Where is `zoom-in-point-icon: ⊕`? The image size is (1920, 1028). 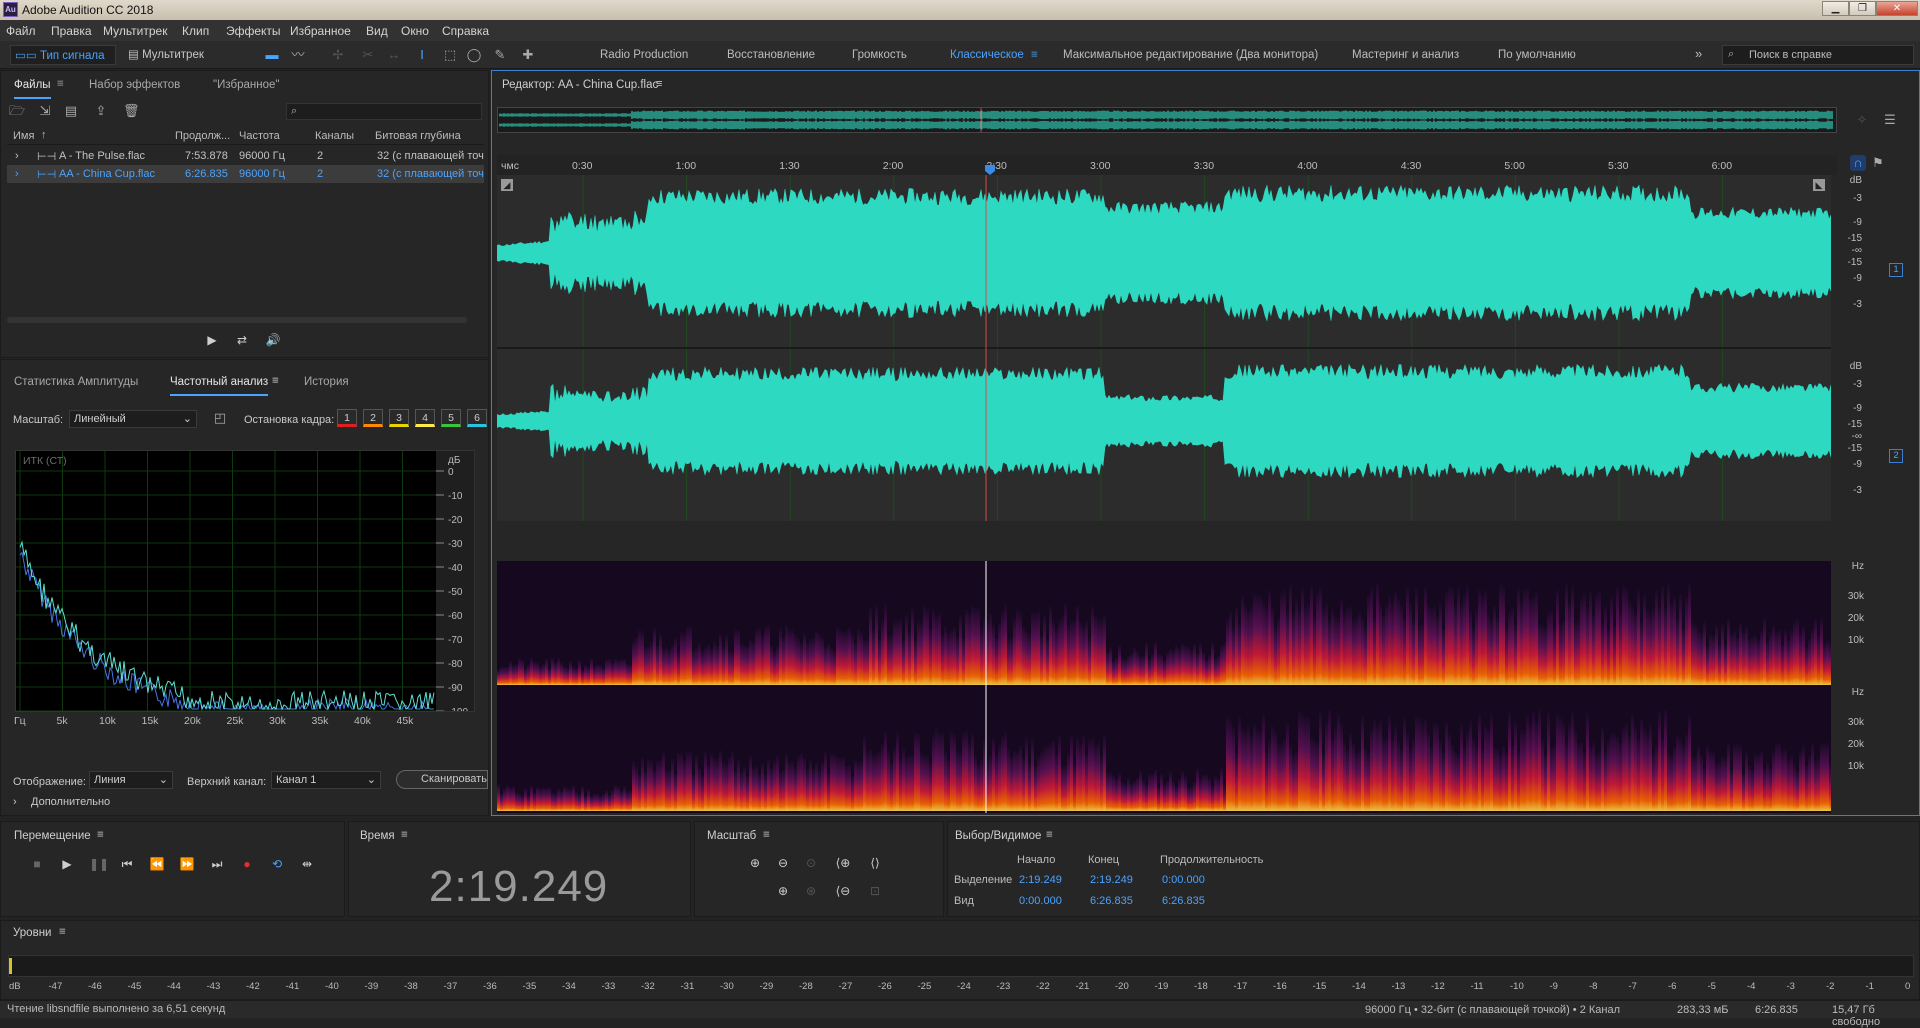
zoom-in-point-icon: ⊕ is located at coordinates (783, 891).